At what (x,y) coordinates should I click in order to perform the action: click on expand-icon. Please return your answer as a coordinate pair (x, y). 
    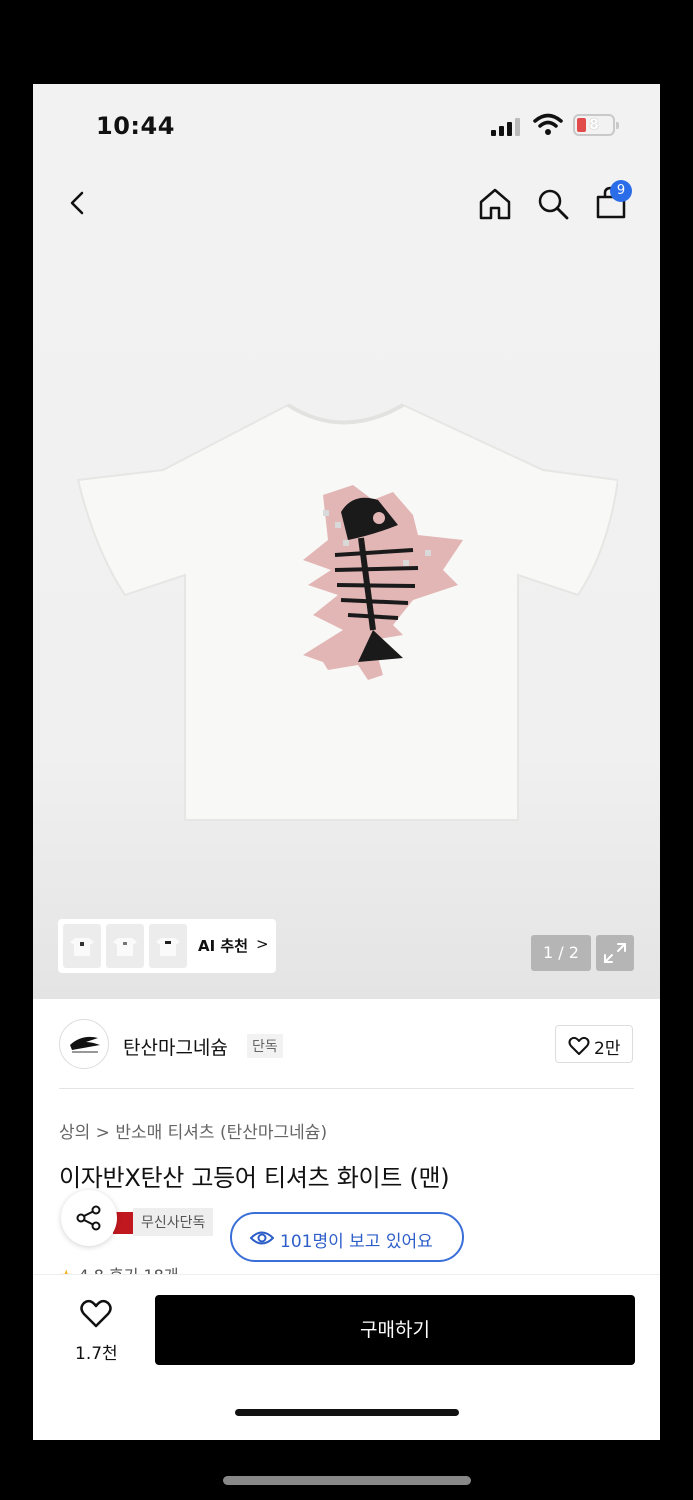
    Looking at the image, I should click on (615, 953).